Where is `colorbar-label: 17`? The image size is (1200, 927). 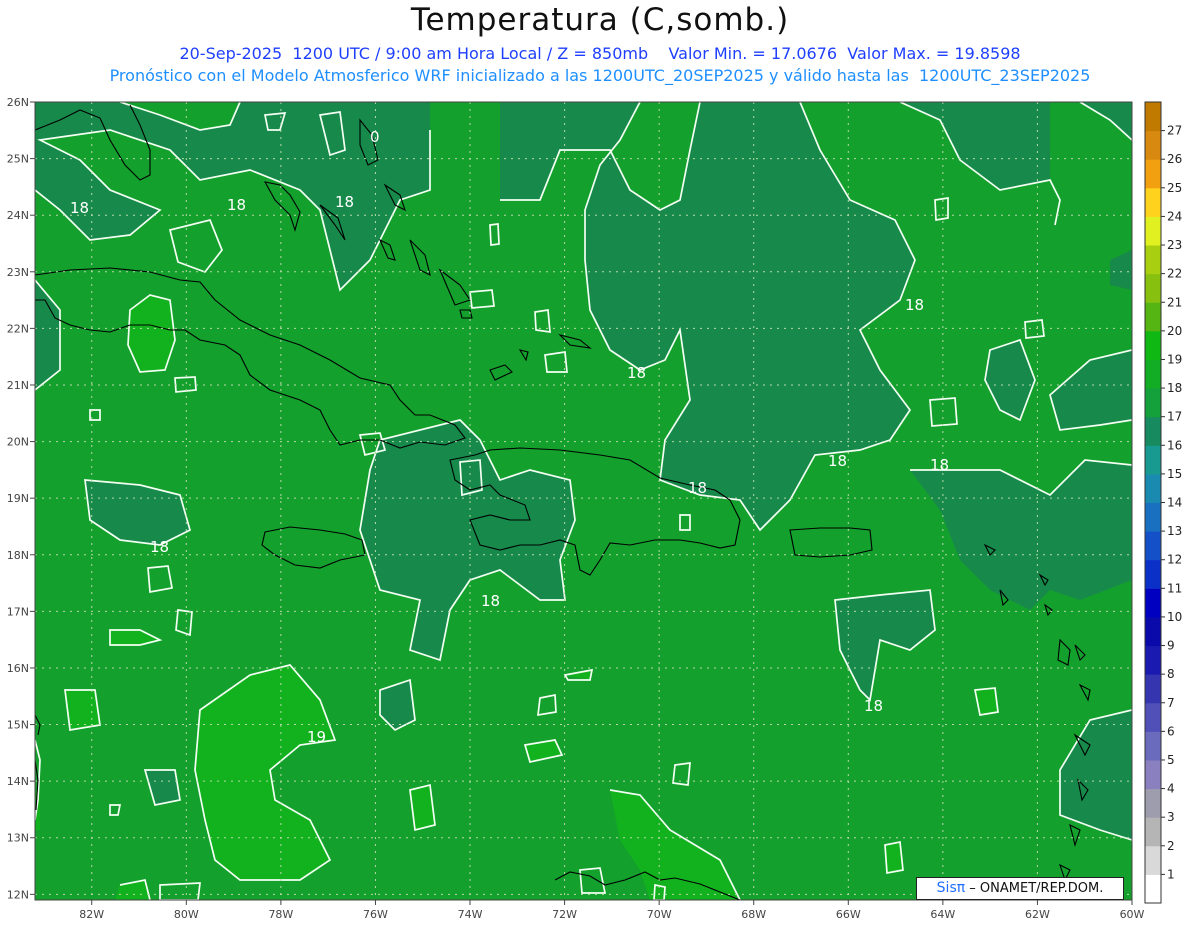 colorbar-label: 17 is located at coordinates (1174, 417).